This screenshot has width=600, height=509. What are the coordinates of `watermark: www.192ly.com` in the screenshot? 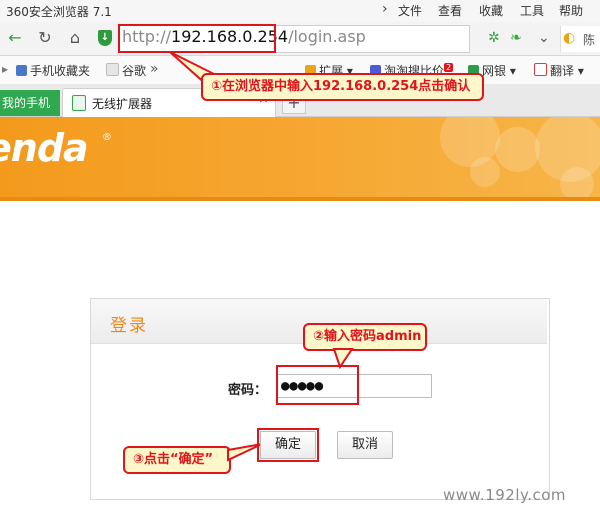 It's located at (505, 495).